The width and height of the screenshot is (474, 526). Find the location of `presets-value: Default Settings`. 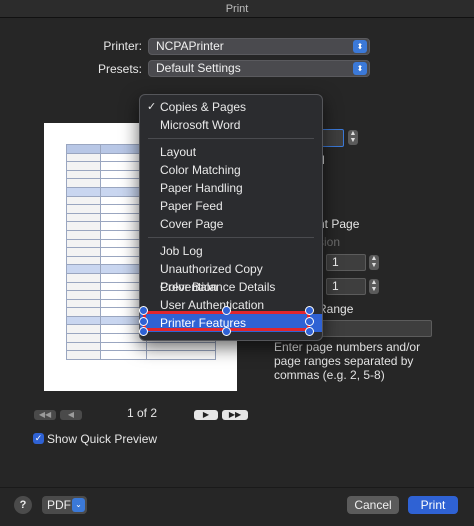

presets-value: Default Settings is located at coordinates (198, 68).